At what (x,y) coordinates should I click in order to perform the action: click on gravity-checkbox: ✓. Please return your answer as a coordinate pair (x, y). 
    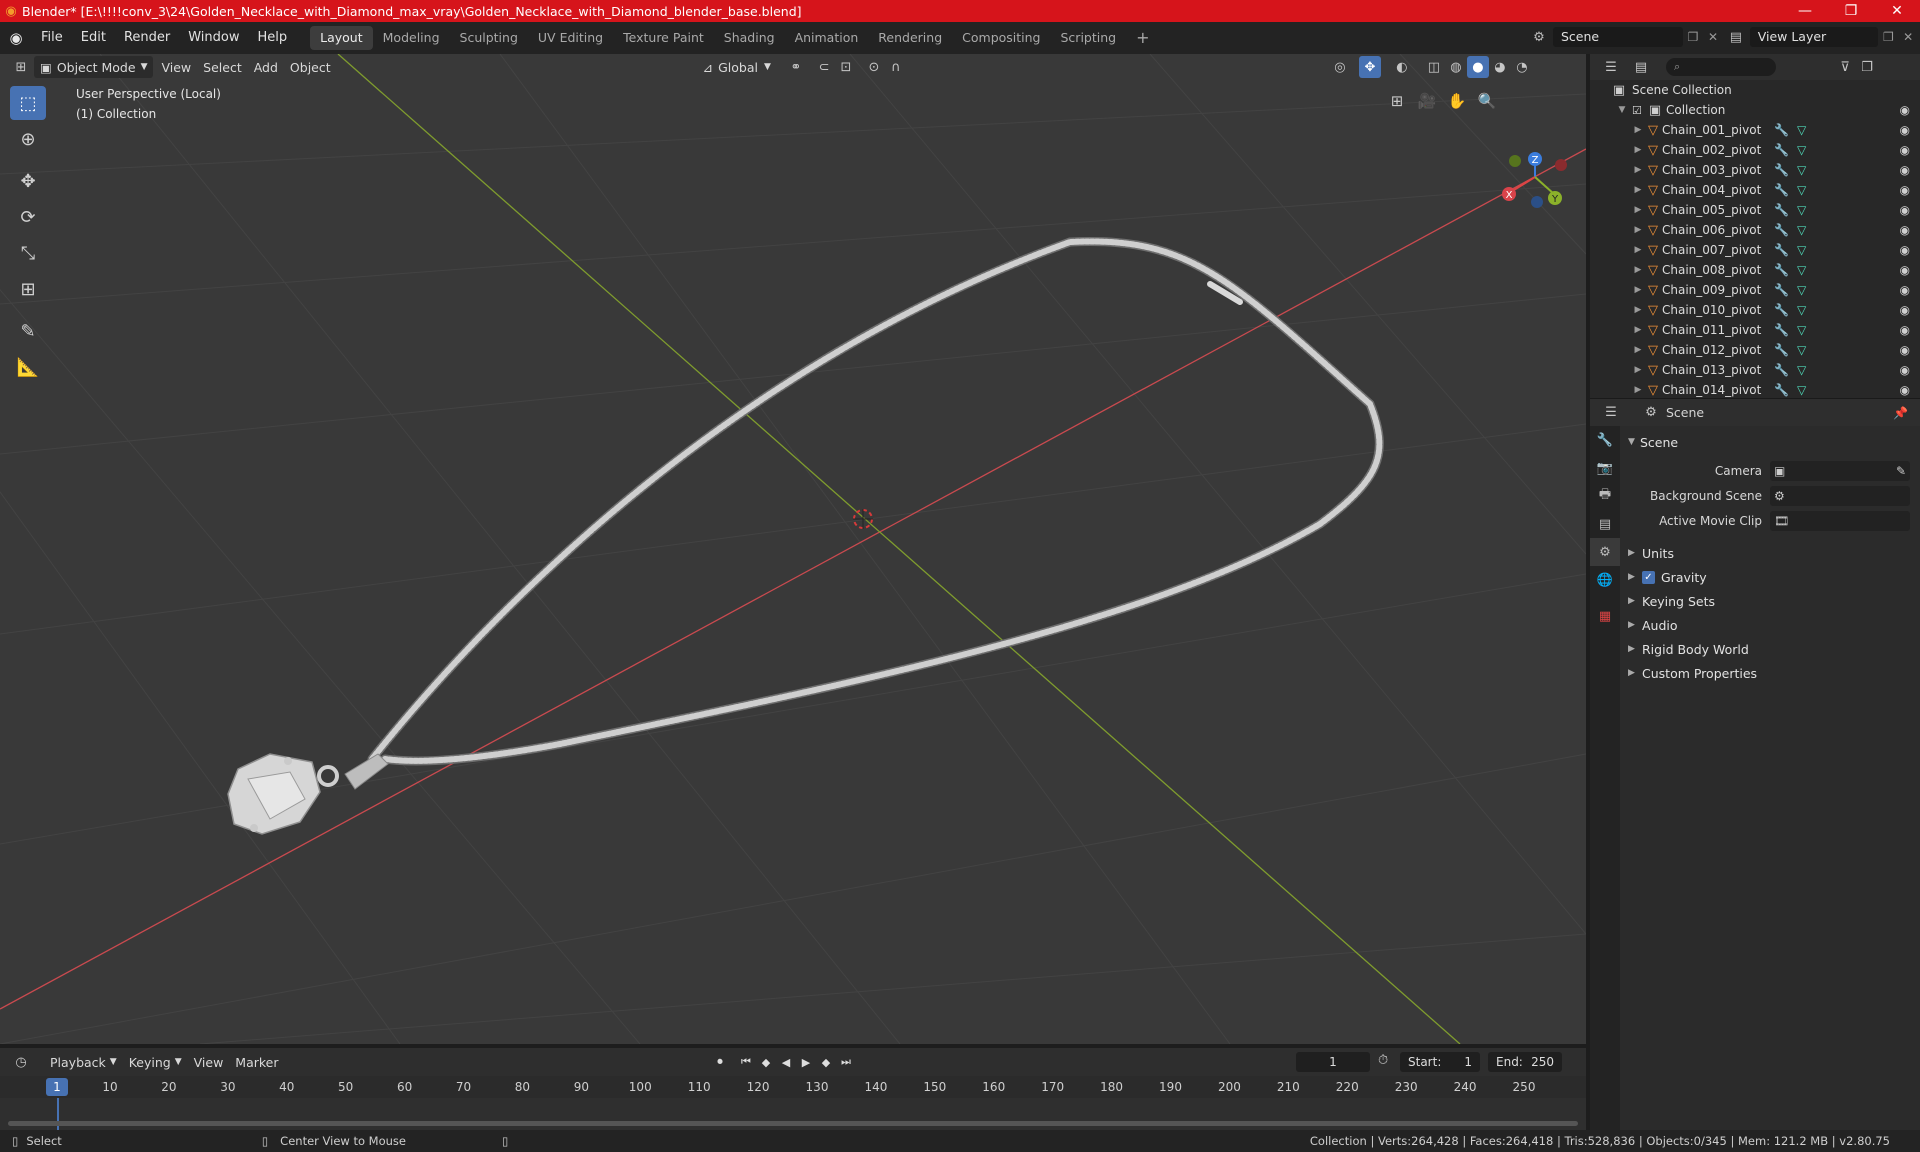
    Looking at the image, I should click on (1648, 577).